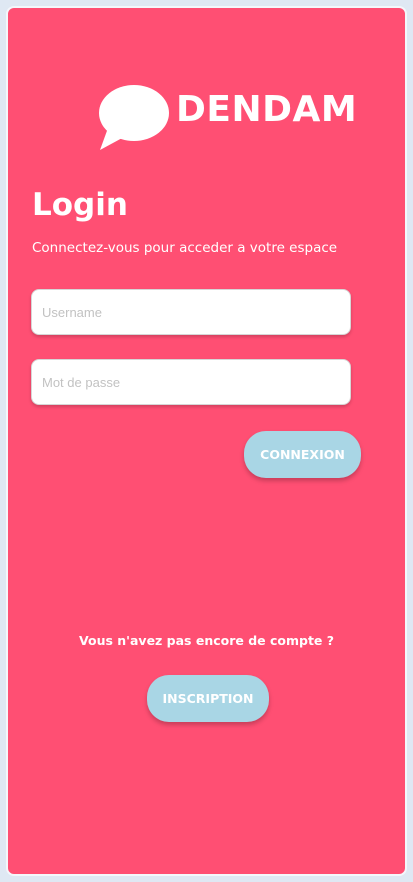 This screenshot has width=413, height=882. What do you see at coordinates (267, 109) in the screenshot?
I see `brand-name: DENDAM` at bounding box center [267, 109].